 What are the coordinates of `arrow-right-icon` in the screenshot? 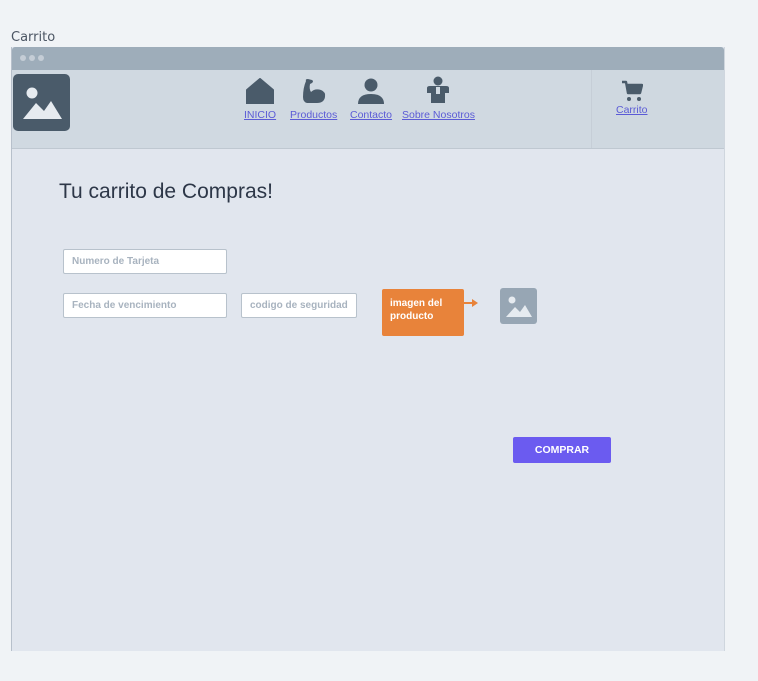 It's located at (471, 303).